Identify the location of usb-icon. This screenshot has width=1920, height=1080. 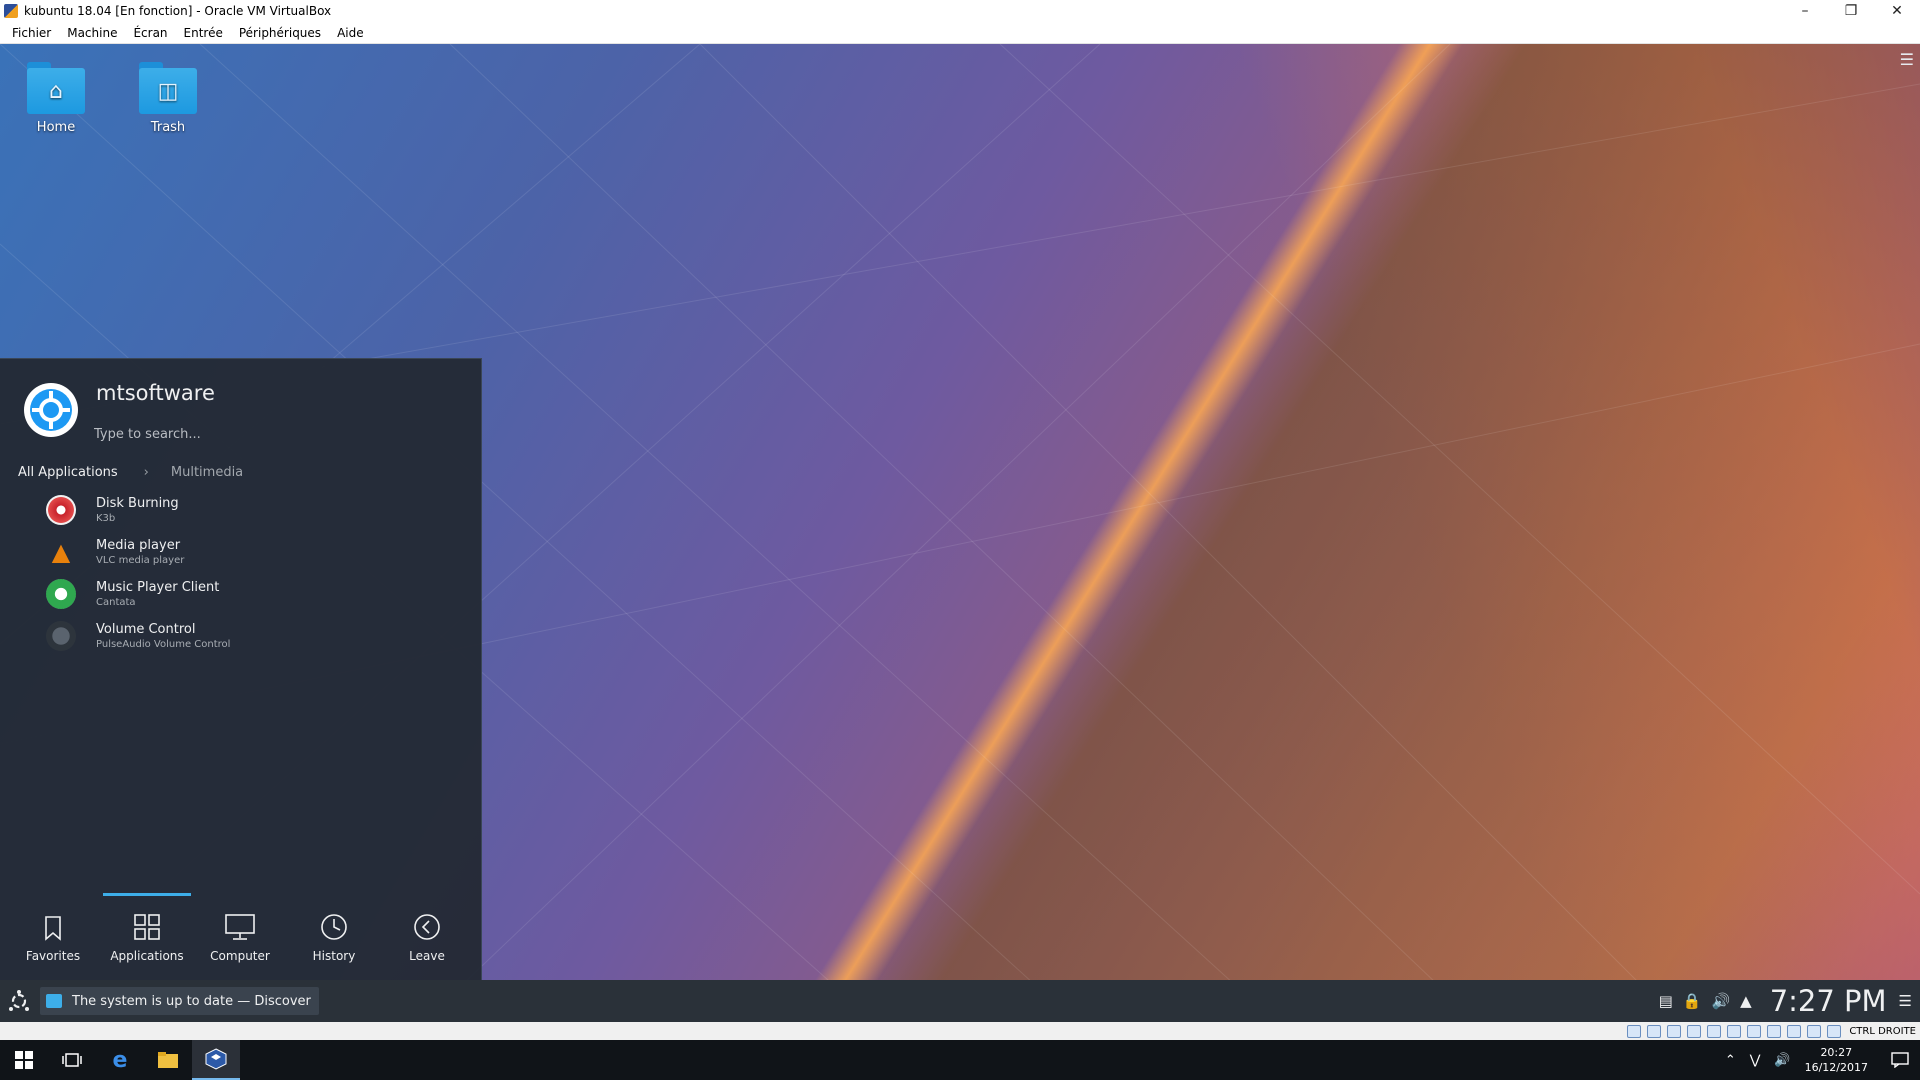
(1714, 1031).